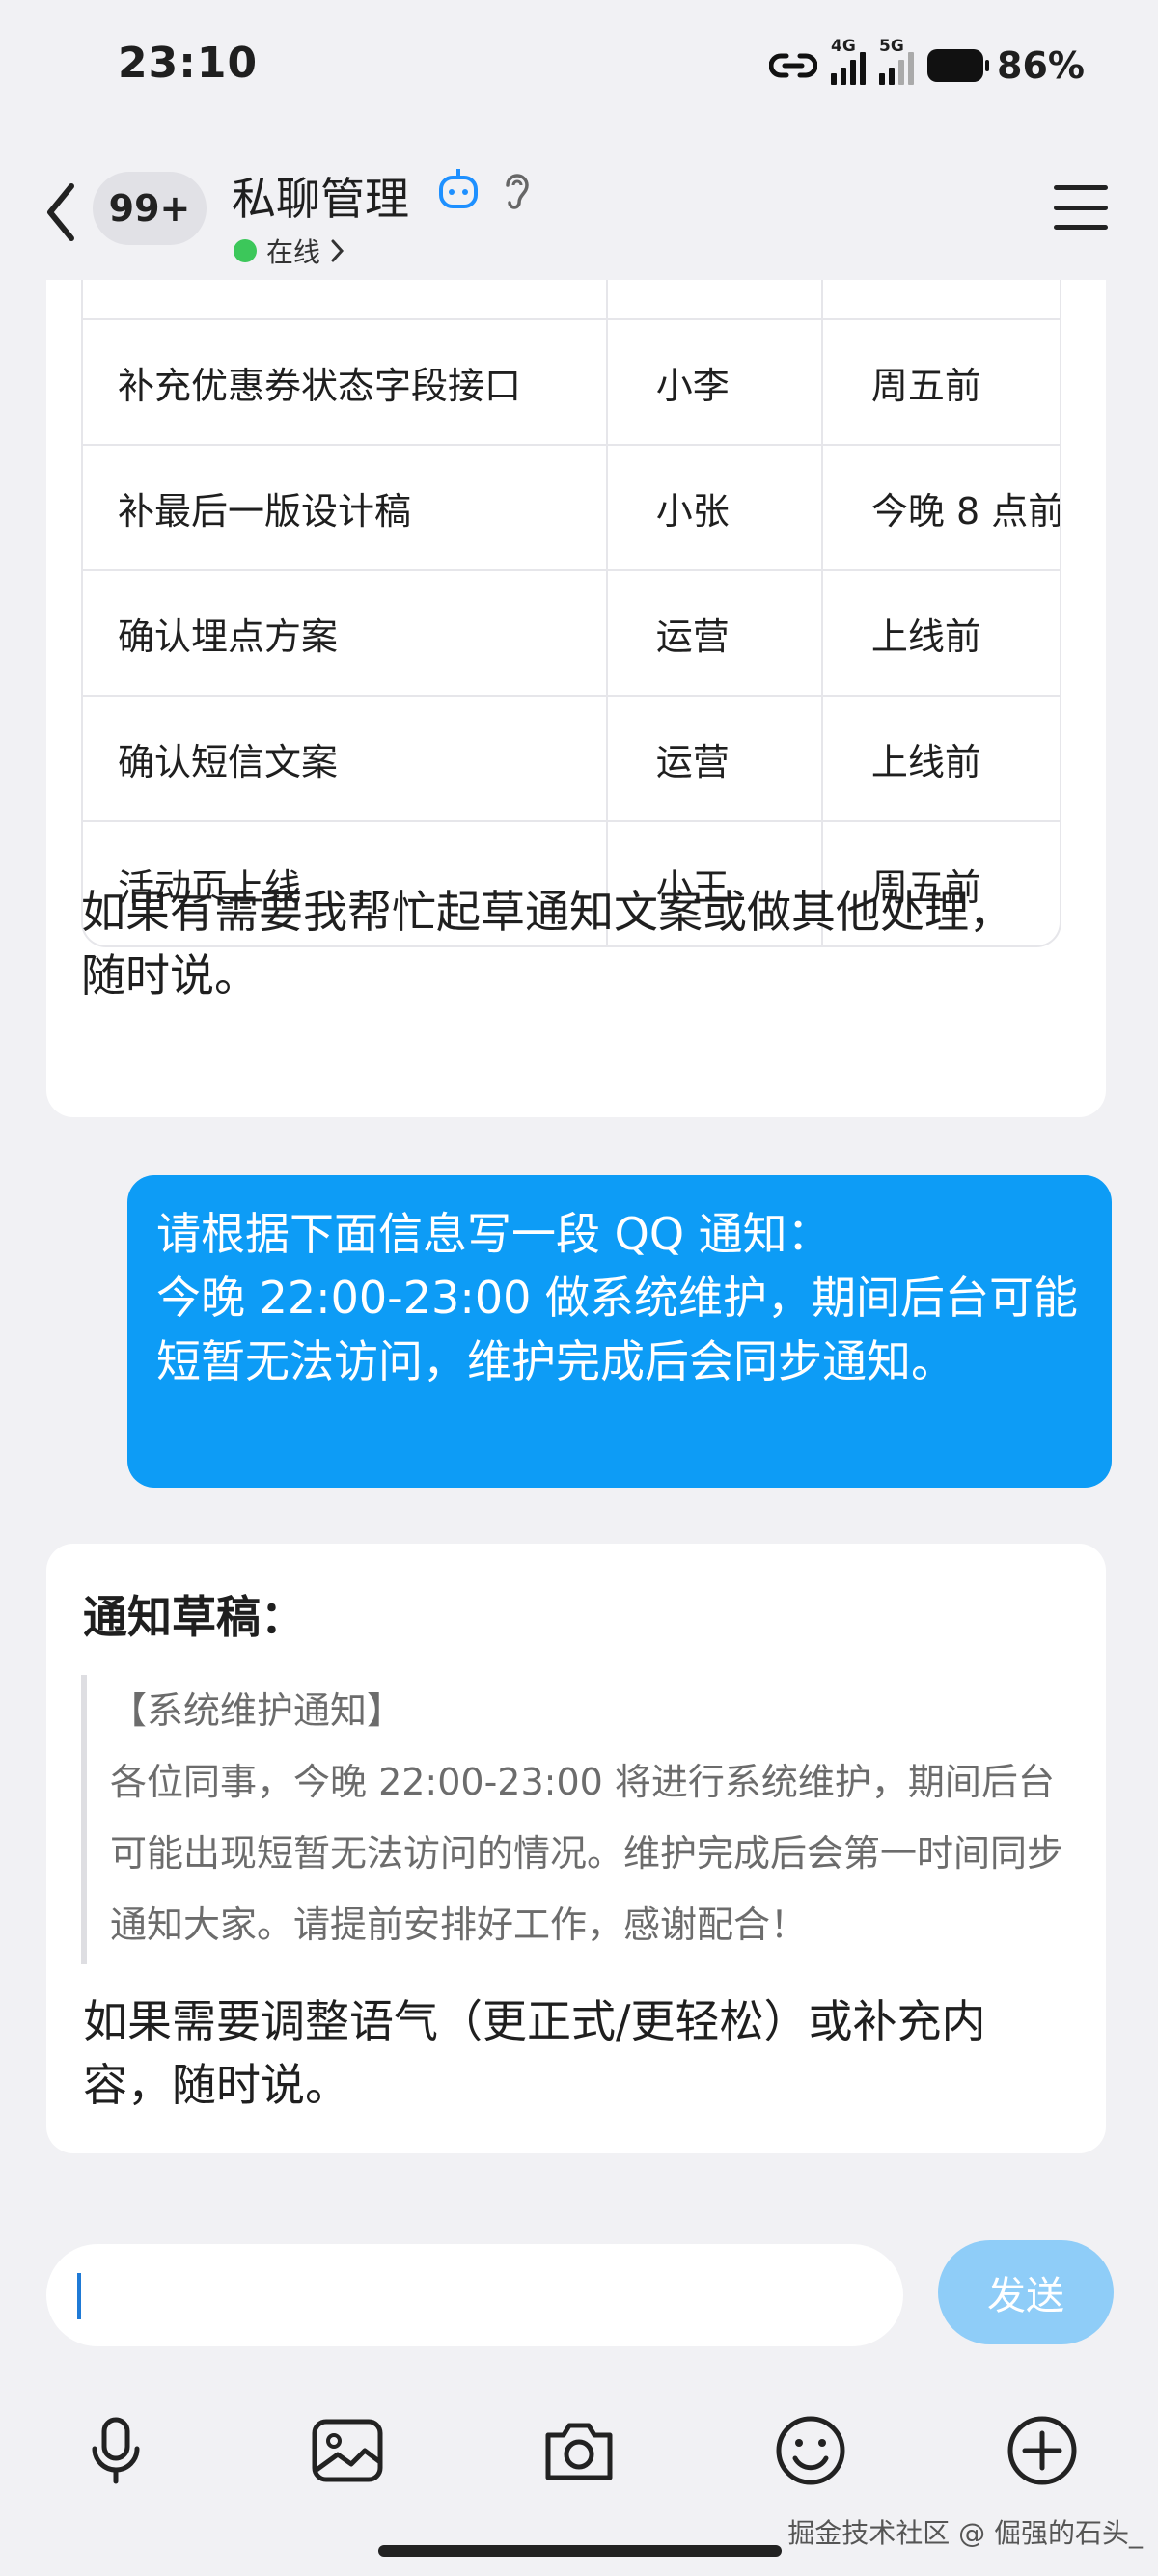 This screenshot has height=2576, width=1158. What do you see at coordinates (63, 212) in the screenshot?
I see `back-arrow-icon` at bounding box center [63, 212].